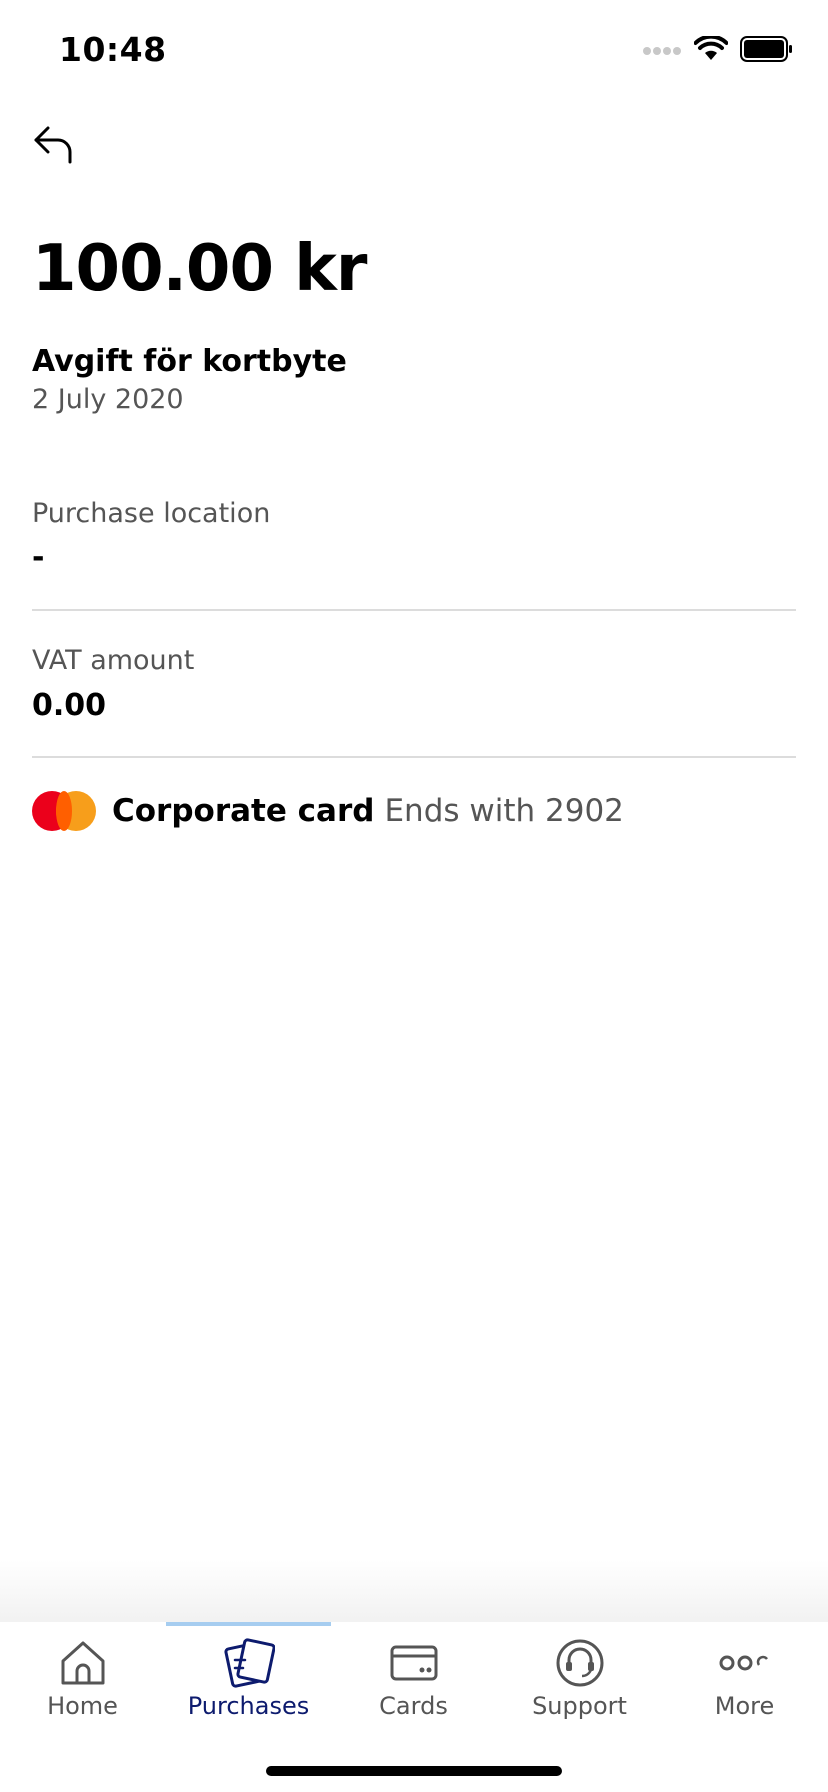  Describe the element at coordinates (199, 269) in the screenshot. I see `transaction-amount: 100.00 kr` at that location.